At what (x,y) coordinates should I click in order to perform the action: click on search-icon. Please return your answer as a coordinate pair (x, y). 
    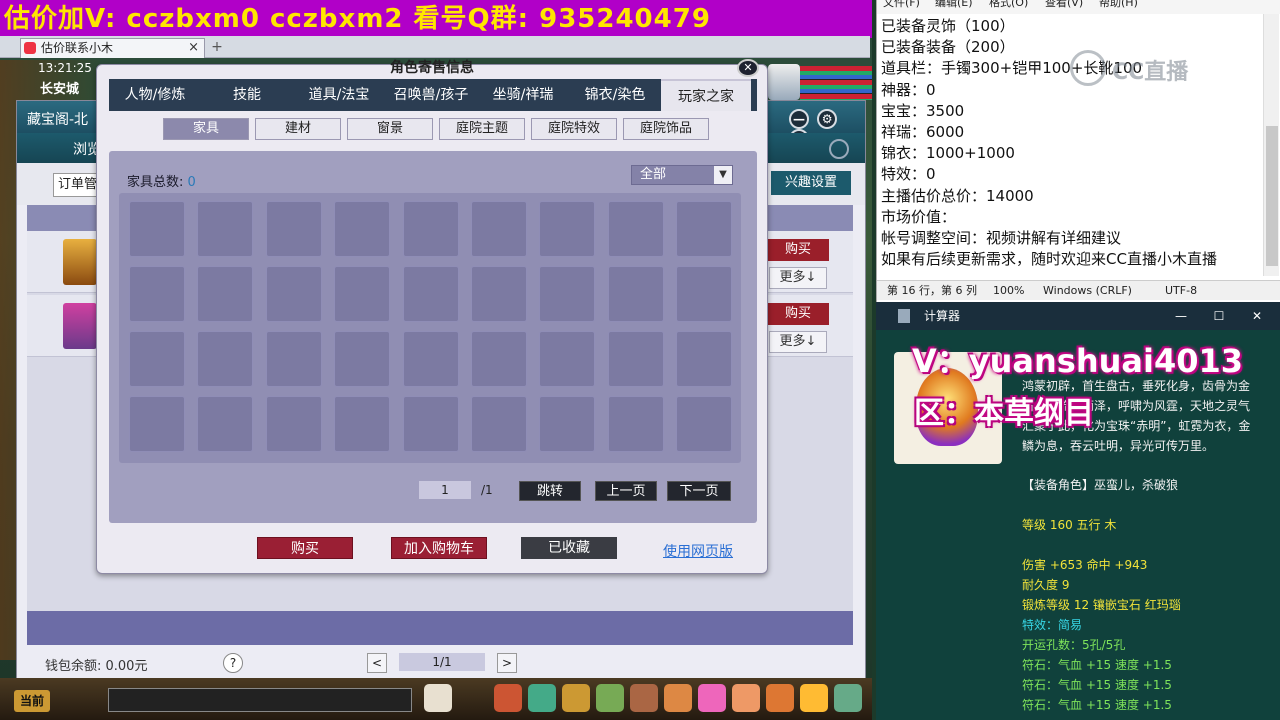
    Looking at the image, I should click on (839, 149).